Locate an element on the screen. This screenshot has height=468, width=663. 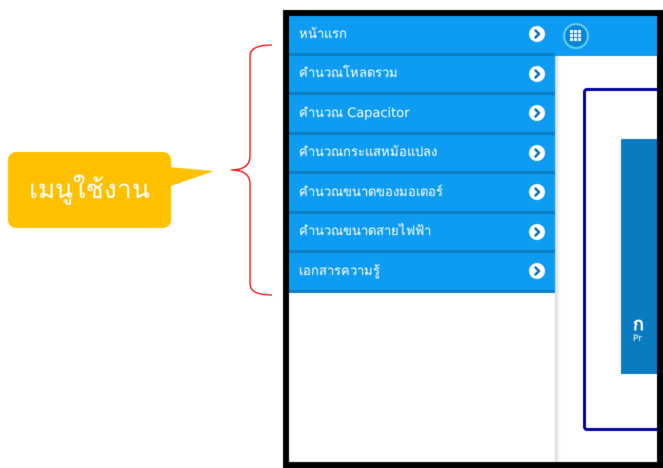
menu-item: คำนวณ Capacitor is located at coordinates (422, 114).